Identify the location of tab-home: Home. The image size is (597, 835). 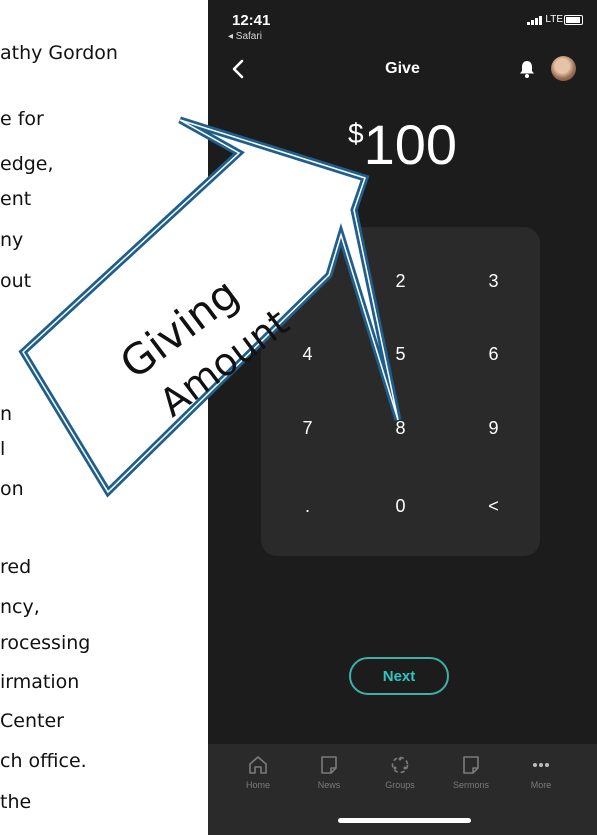
(258, 774).